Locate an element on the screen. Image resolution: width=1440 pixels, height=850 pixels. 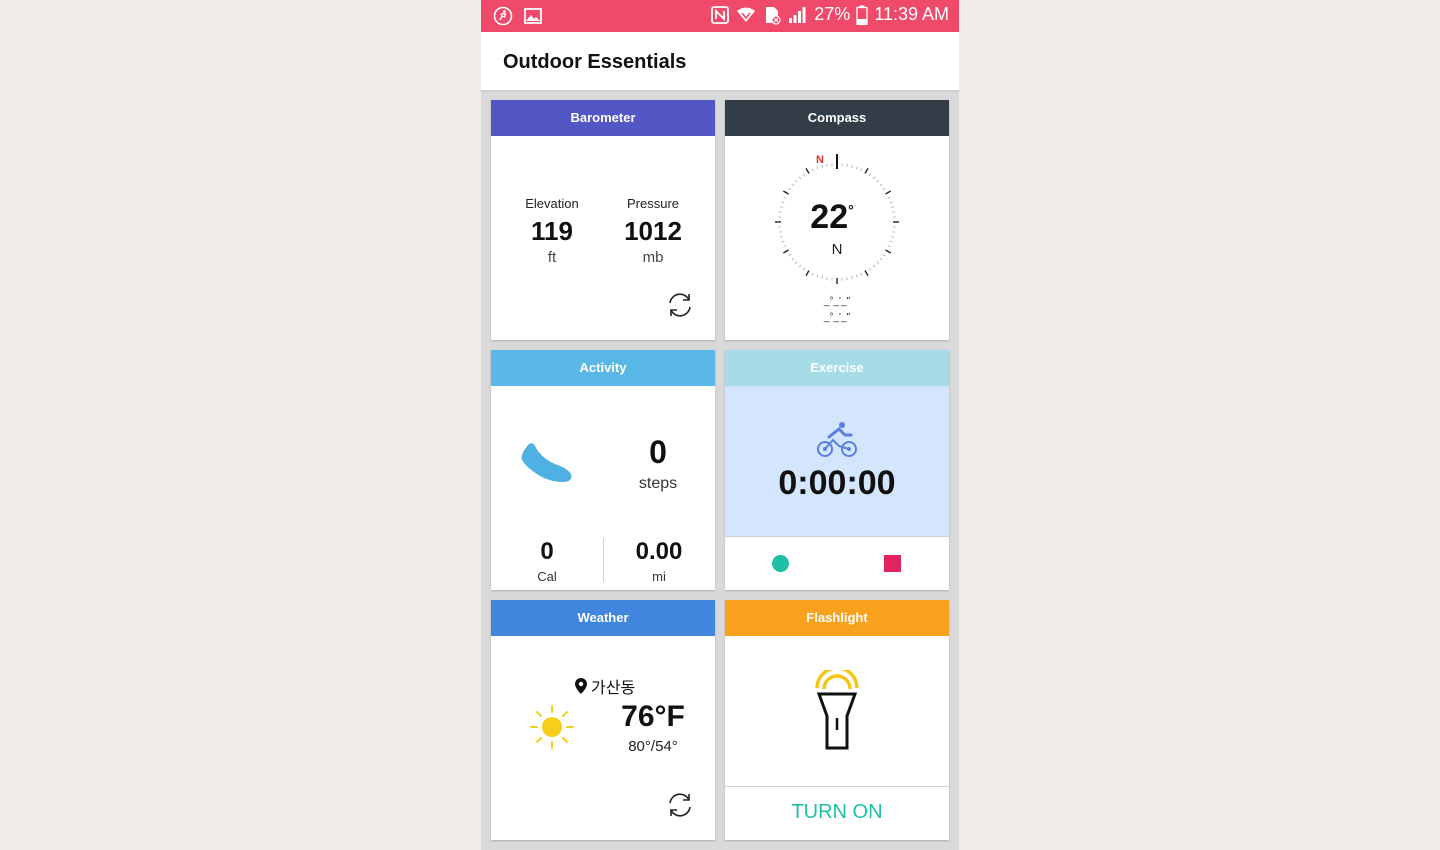
cal-label: Cal is located at coordinates (547, 576).